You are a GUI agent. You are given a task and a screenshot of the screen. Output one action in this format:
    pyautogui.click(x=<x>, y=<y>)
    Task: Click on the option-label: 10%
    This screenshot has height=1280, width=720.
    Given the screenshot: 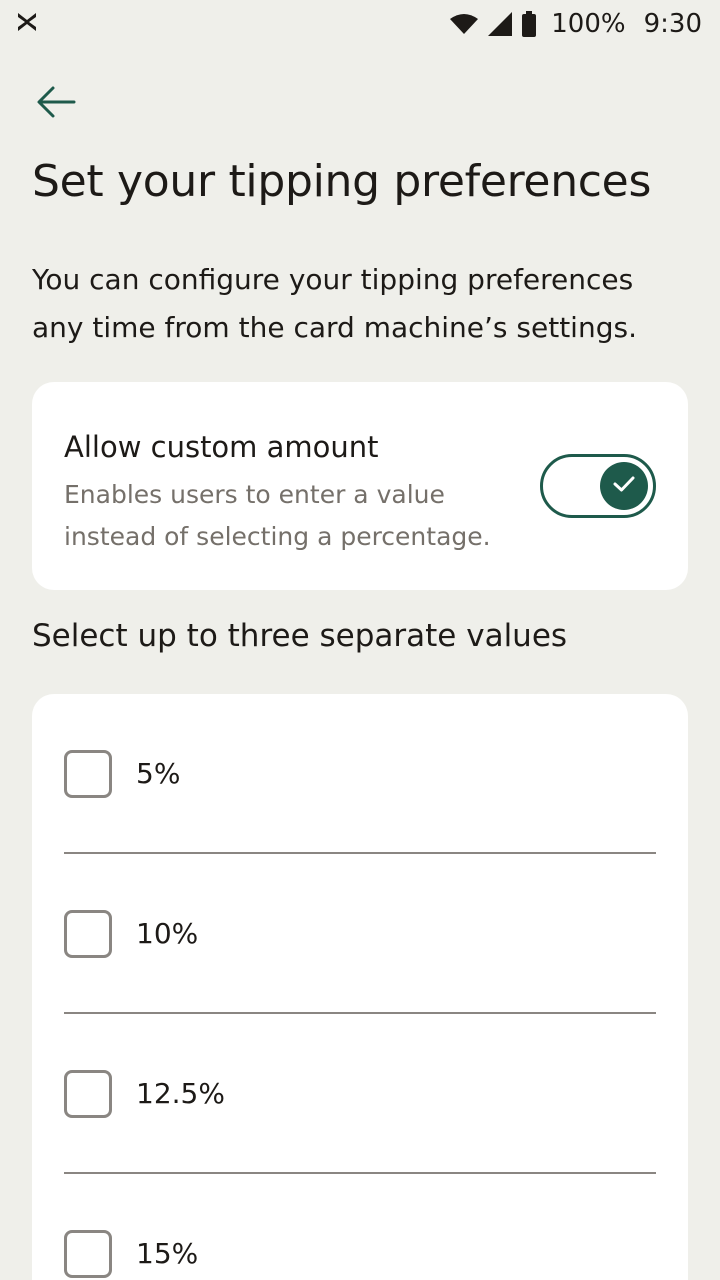 What is the action you would take?
    pyautogui.click(x=167, y=933)
    